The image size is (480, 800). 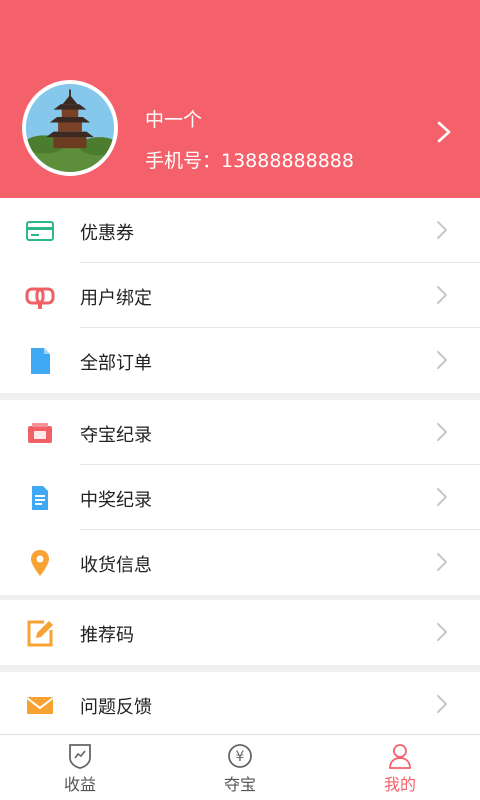 I want to click on user-name: 中一个, so click(x=174, y=120).